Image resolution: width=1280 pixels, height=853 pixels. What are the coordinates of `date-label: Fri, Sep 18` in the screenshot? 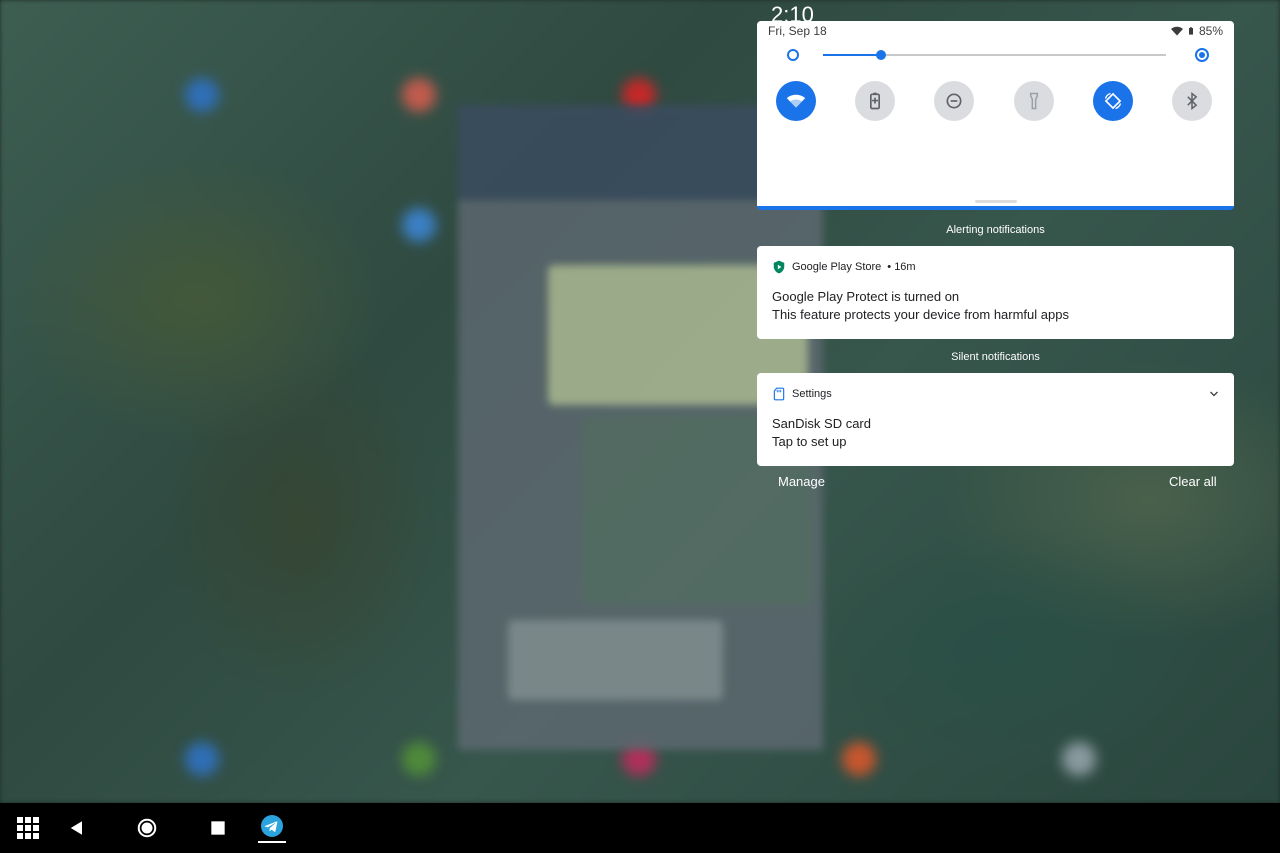 It's located at (797, 31).